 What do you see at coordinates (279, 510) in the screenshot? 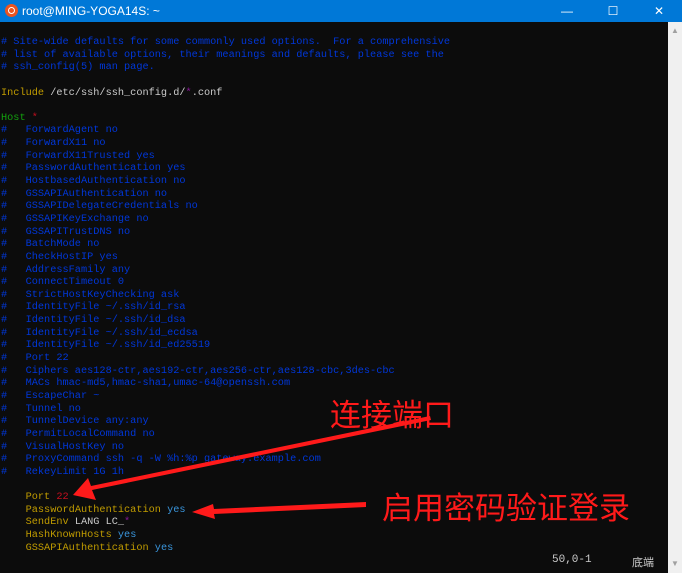
I see `arrow-to-password-auth` at bounding box center [279, 510].